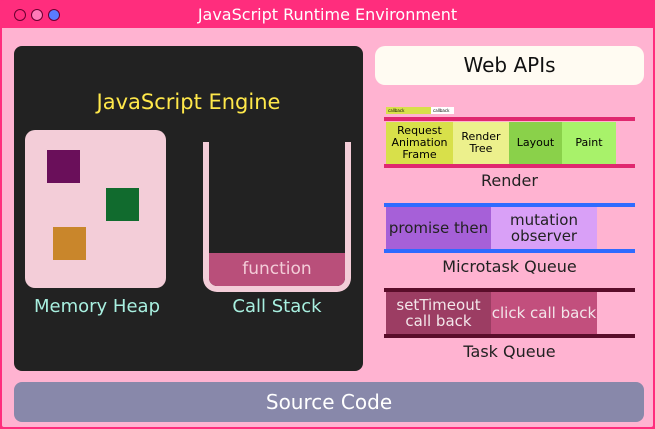 The image size is (655, 429). Describe the element at coordinates (438, 228) in the screenshot. I see `microtask-promise-then: promise then` at that location.